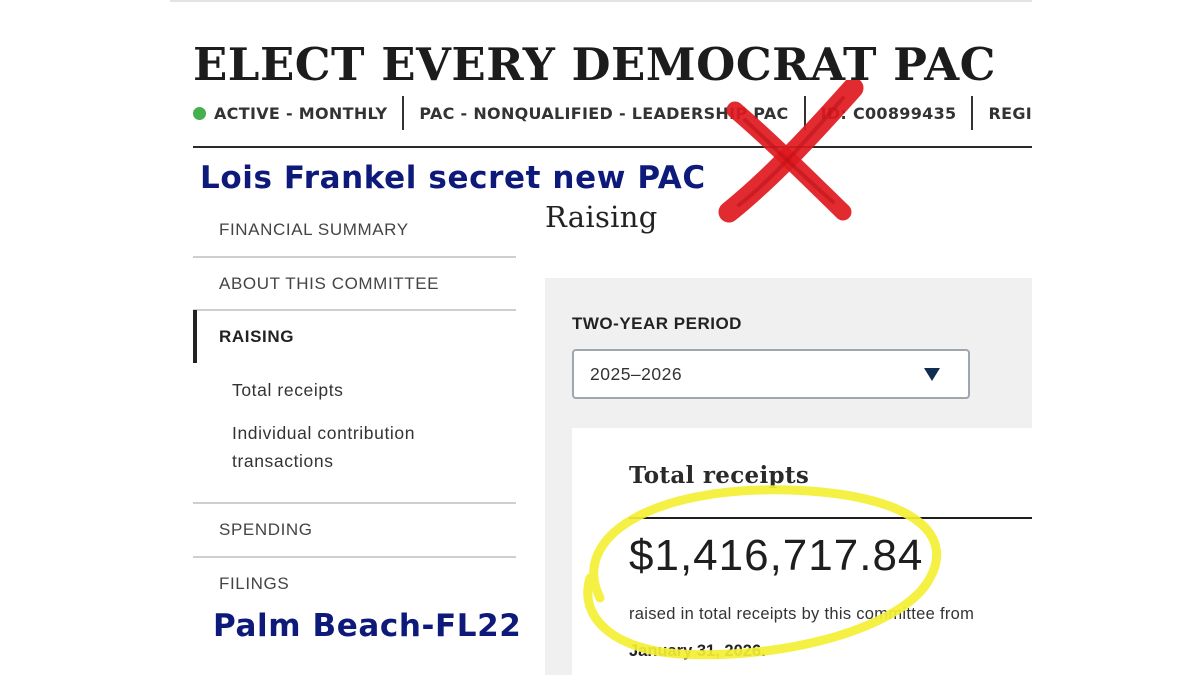 Image resolution: width=1200 pixels, height=675 pixels. Describe the element at coordinates (199, 113) in the screenshot. I see `status-dot-icon` at that location.